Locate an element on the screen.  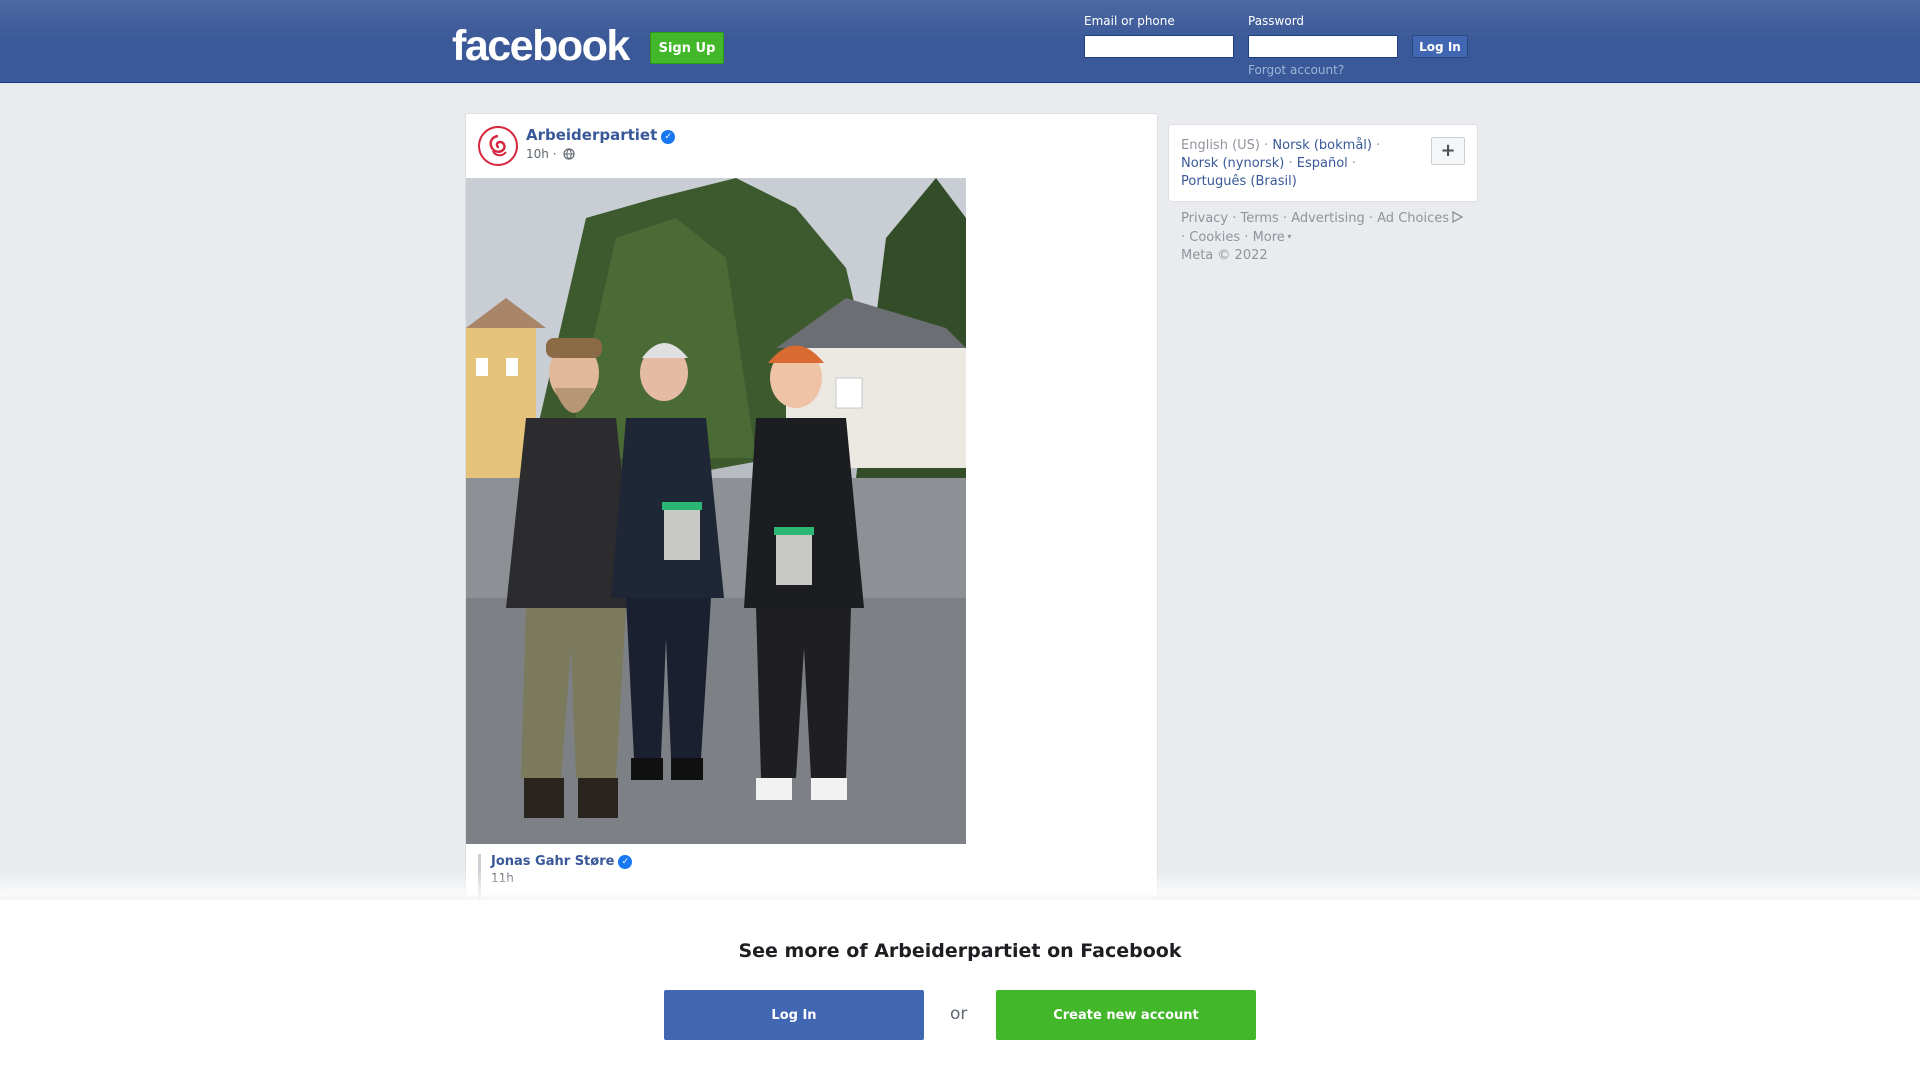
post-time-text: 10h · is located at coordinates (541, 154).